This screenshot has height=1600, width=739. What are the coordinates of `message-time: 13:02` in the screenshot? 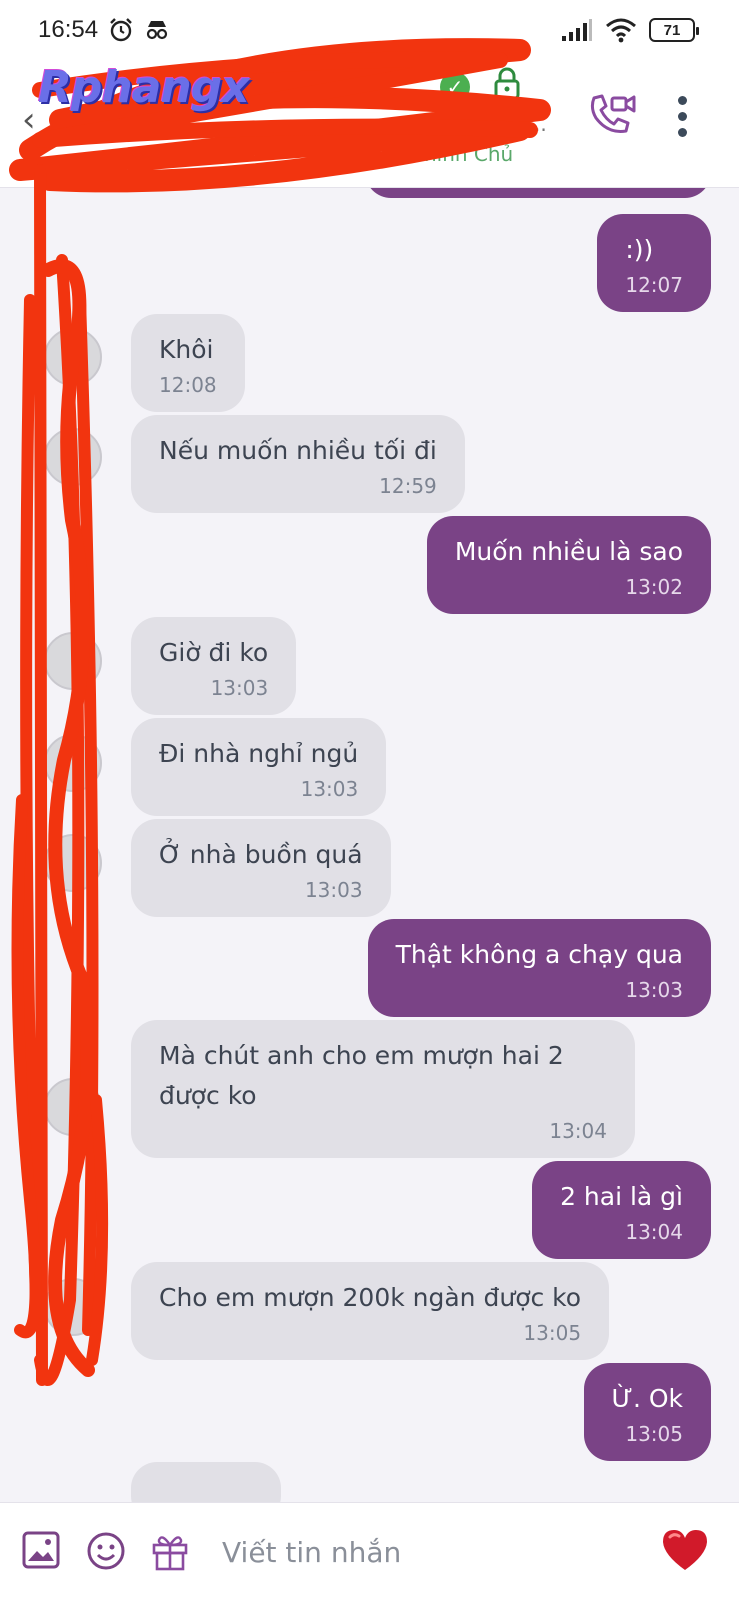 It's located at (654, 587).